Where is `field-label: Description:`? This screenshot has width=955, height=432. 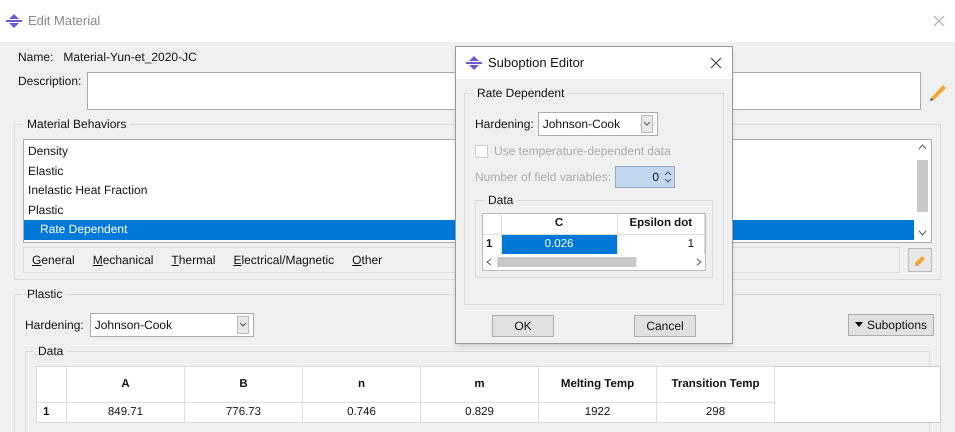
field-label: Description: is located at coordinates (50, 81).